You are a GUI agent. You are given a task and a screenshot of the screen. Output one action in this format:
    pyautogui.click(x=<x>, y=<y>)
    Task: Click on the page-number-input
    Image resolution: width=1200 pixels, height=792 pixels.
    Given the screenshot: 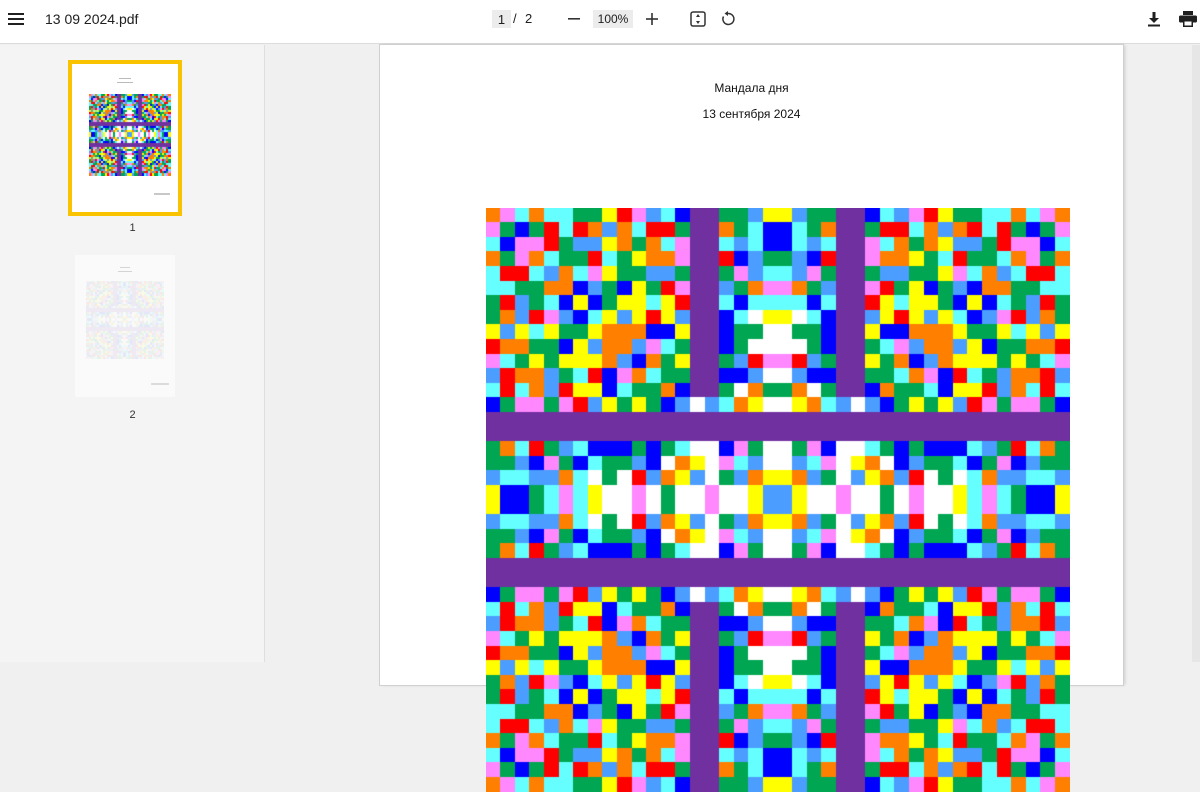 What is the action you would take?
    pyautogui.click(x=501, y=19)
    